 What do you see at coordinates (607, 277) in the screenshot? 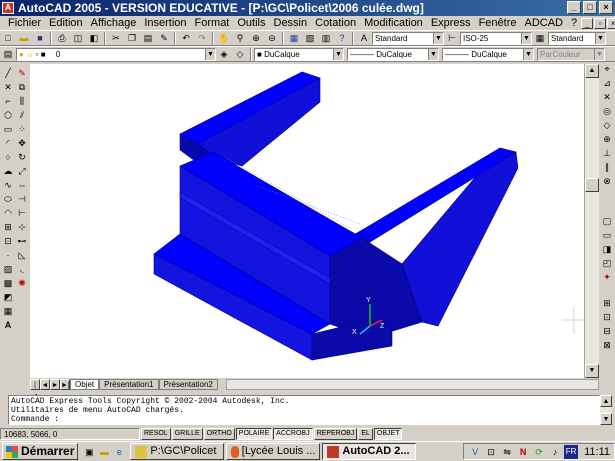
I see `view-camera-icon: ✦` at bounding box center [607, 277].